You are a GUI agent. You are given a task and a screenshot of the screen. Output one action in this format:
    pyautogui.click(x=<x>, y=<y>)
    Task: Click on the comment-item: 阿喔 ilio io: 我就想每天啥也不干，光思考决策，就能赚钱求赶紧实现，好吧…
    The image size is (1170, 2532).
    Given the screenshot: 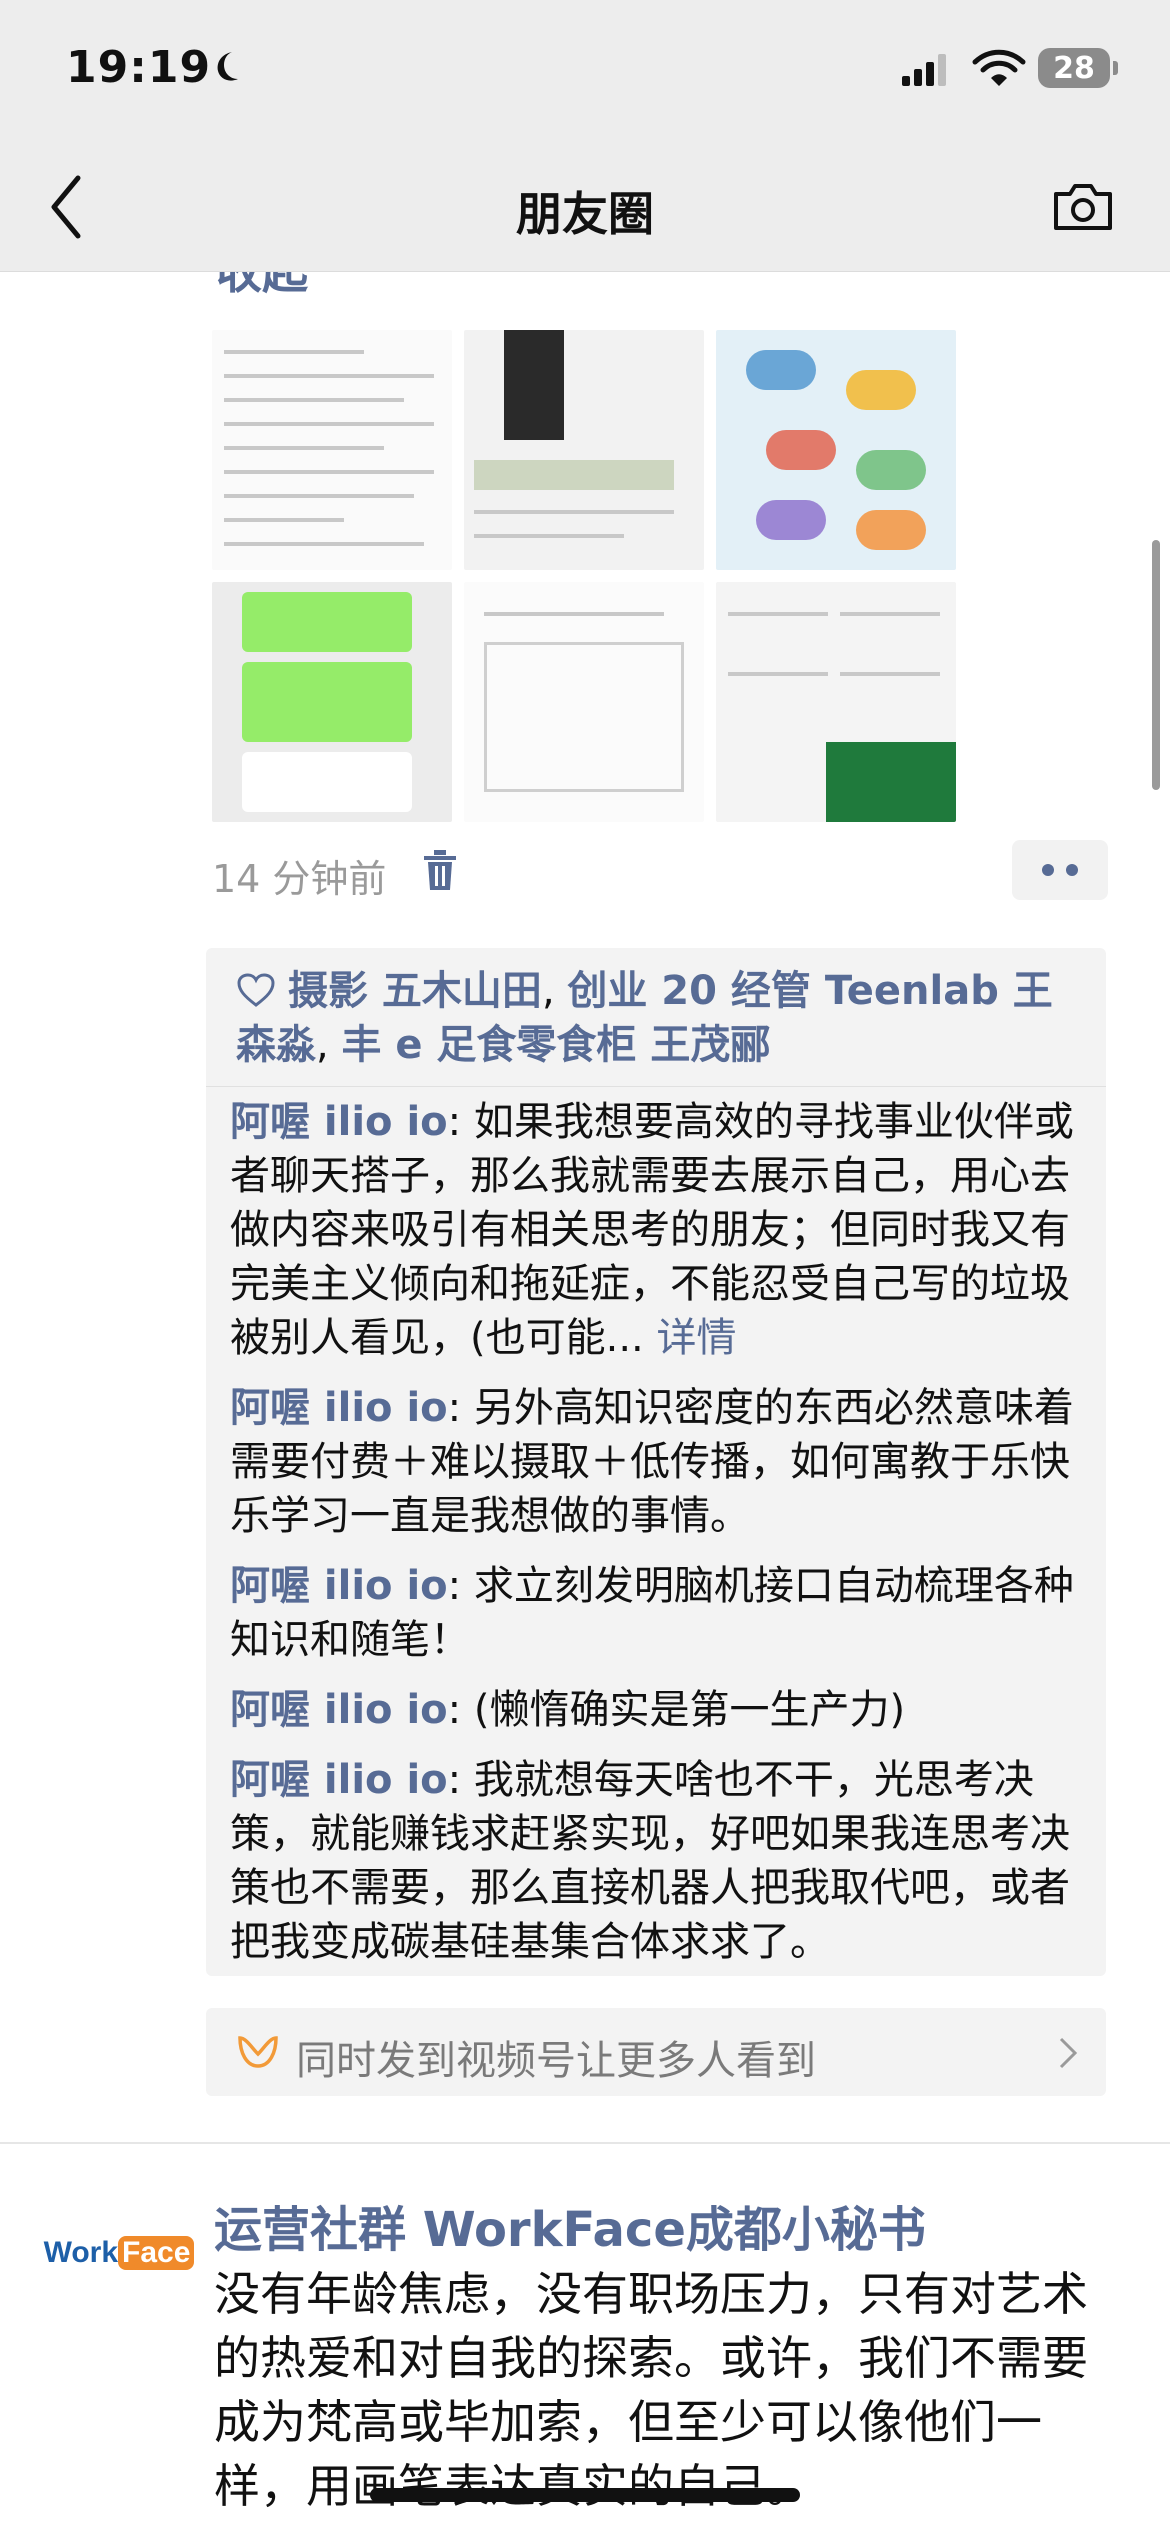 What is the action you would take?
    pyautogui.click(x=655, y=1861)
    